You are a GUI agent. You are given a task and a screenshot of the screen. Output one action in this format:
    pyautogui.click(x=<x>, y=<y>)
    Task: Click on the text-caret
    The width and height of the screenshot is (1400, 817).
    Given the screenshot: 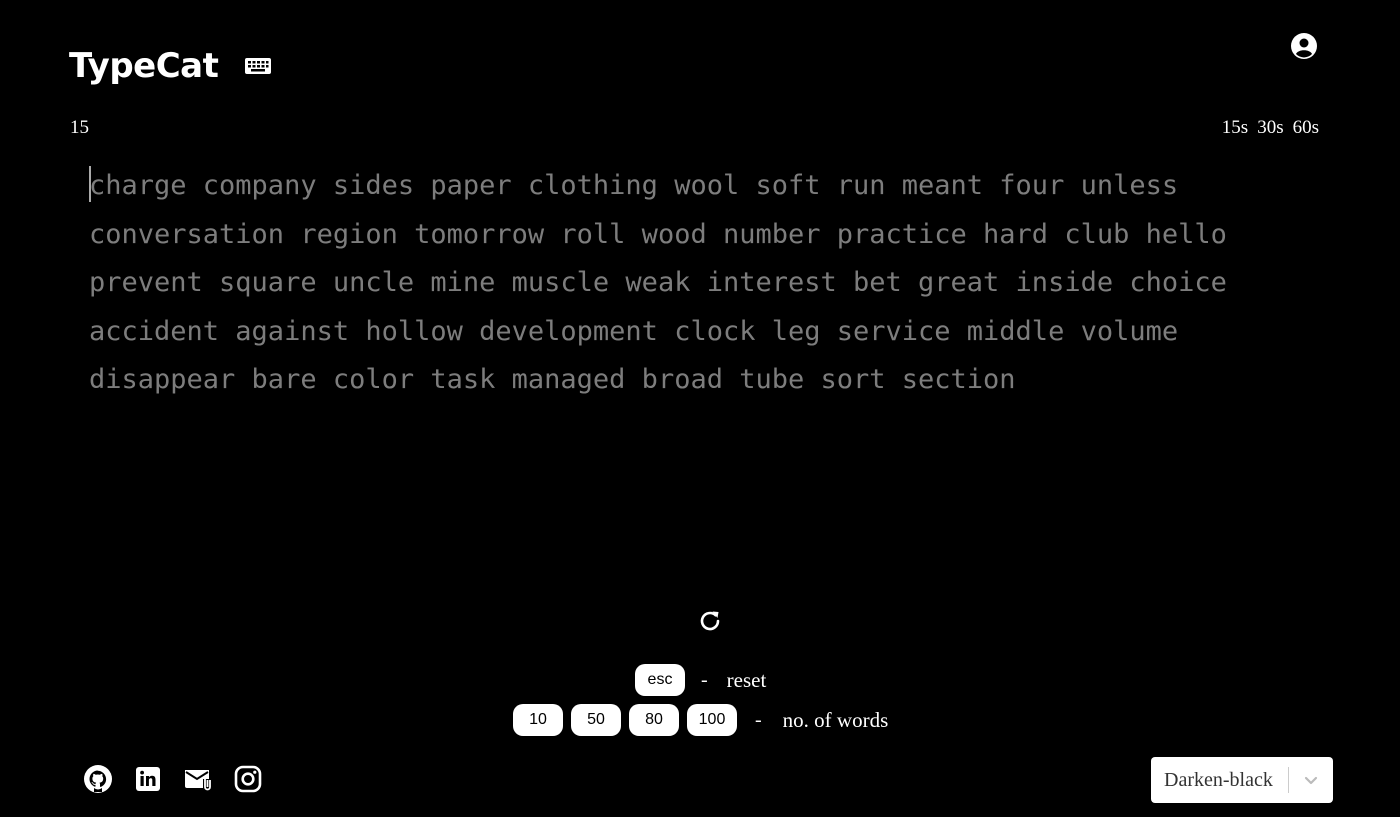 What is the action you would take?
    pyautogui.click(x=90, y=184)
    